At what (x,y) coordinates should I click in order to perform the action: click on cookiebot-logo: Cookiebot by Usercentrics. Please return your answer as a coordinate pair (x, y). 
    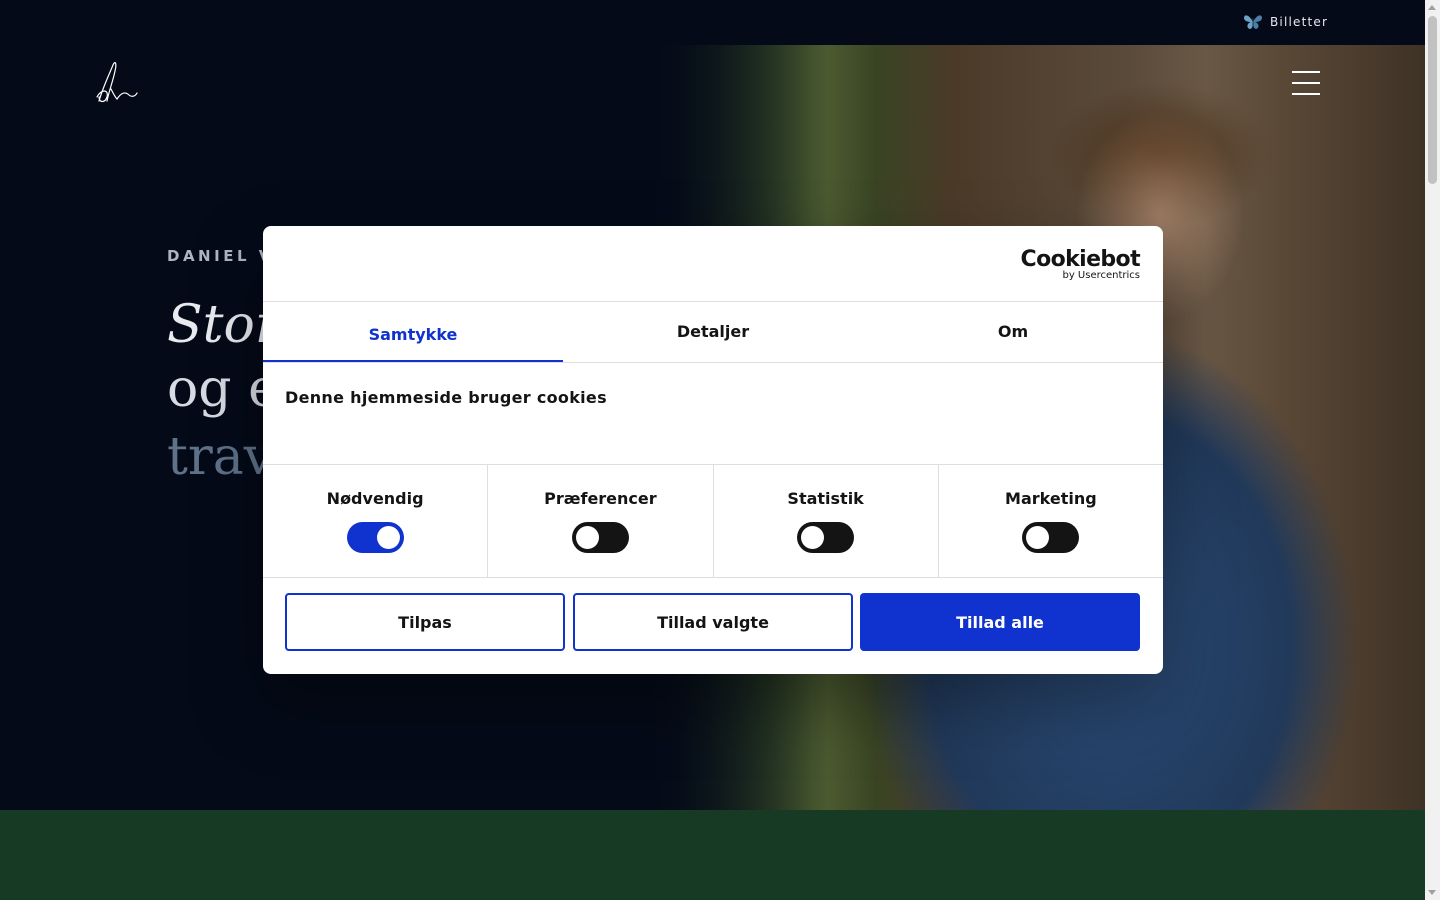
    Looking at the image, I should click on (1080, 264).